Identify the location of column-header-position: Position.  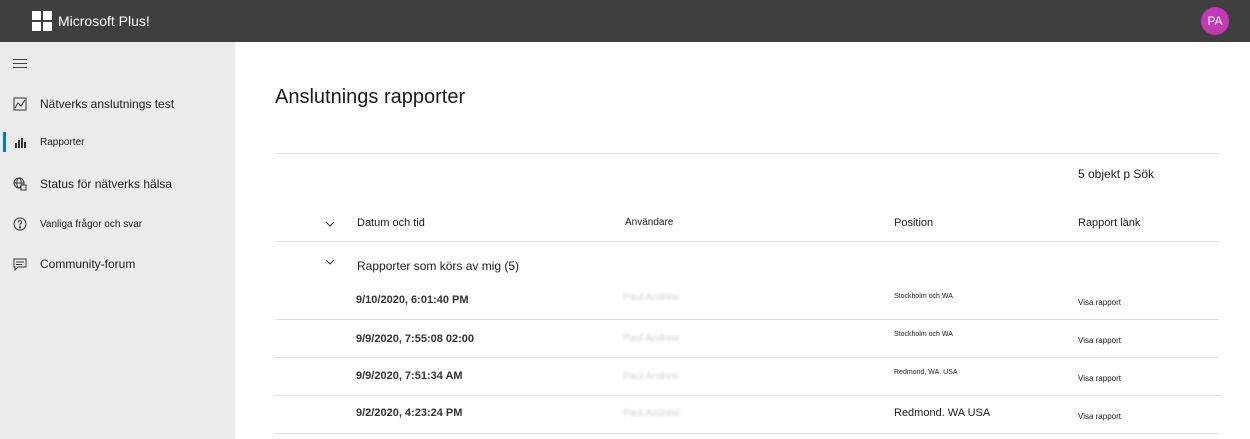
(913, 223).